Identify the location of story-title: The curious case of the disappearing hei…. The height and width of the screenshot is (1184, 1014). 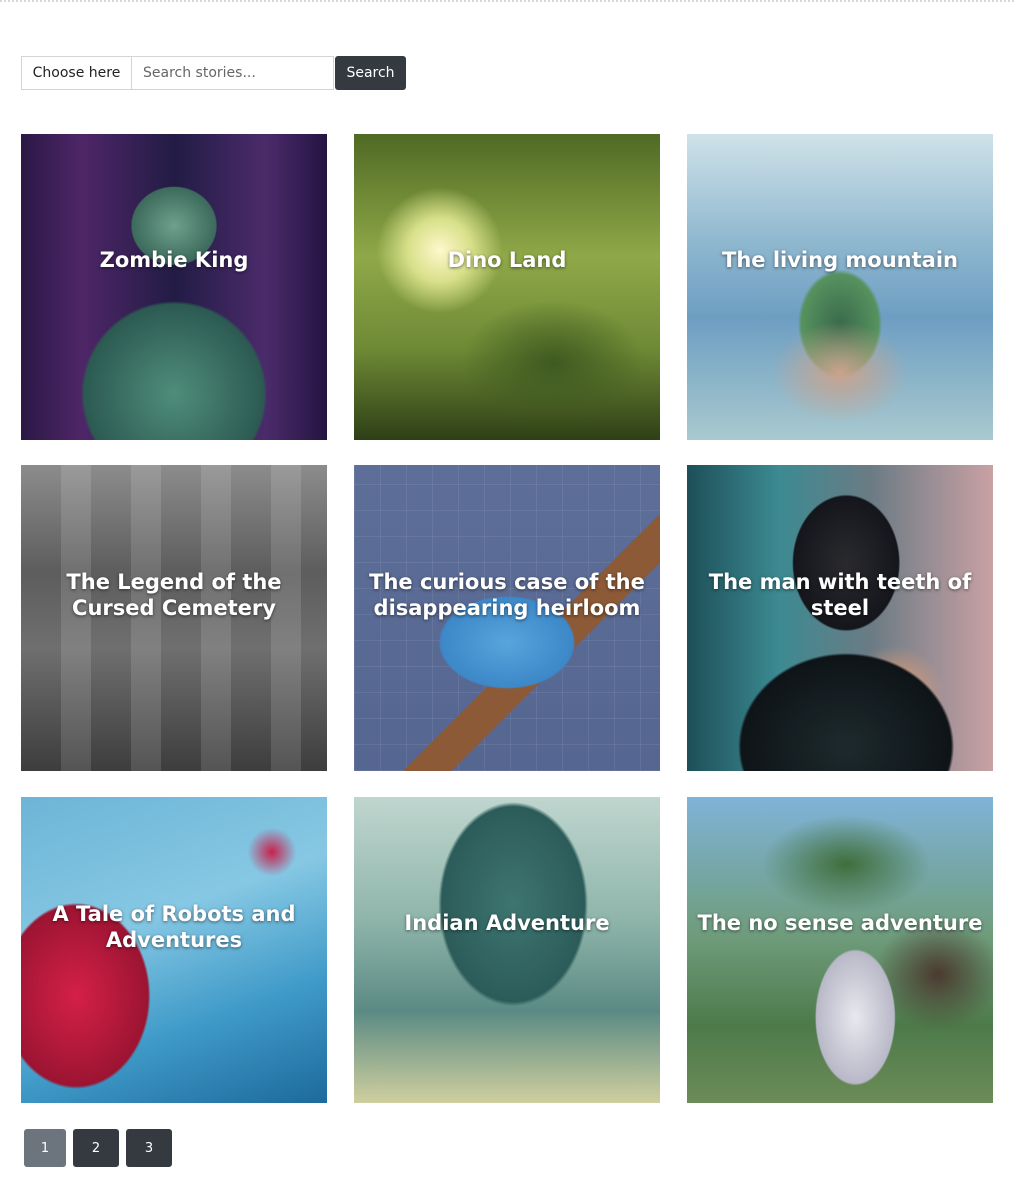
(507, 595).